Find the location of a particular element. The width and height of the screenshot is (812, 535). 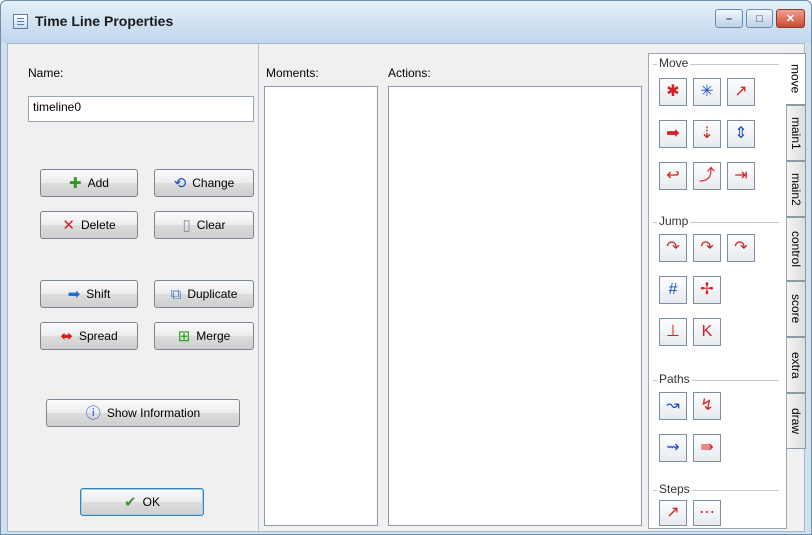

step-avoiding-icon: ⋯ is located at coordinates (707, 513).